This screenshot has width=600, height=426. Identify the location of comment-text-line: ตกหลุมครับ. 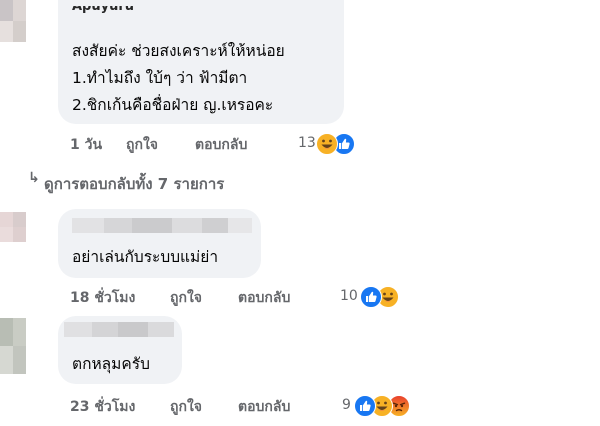
(111, 364).